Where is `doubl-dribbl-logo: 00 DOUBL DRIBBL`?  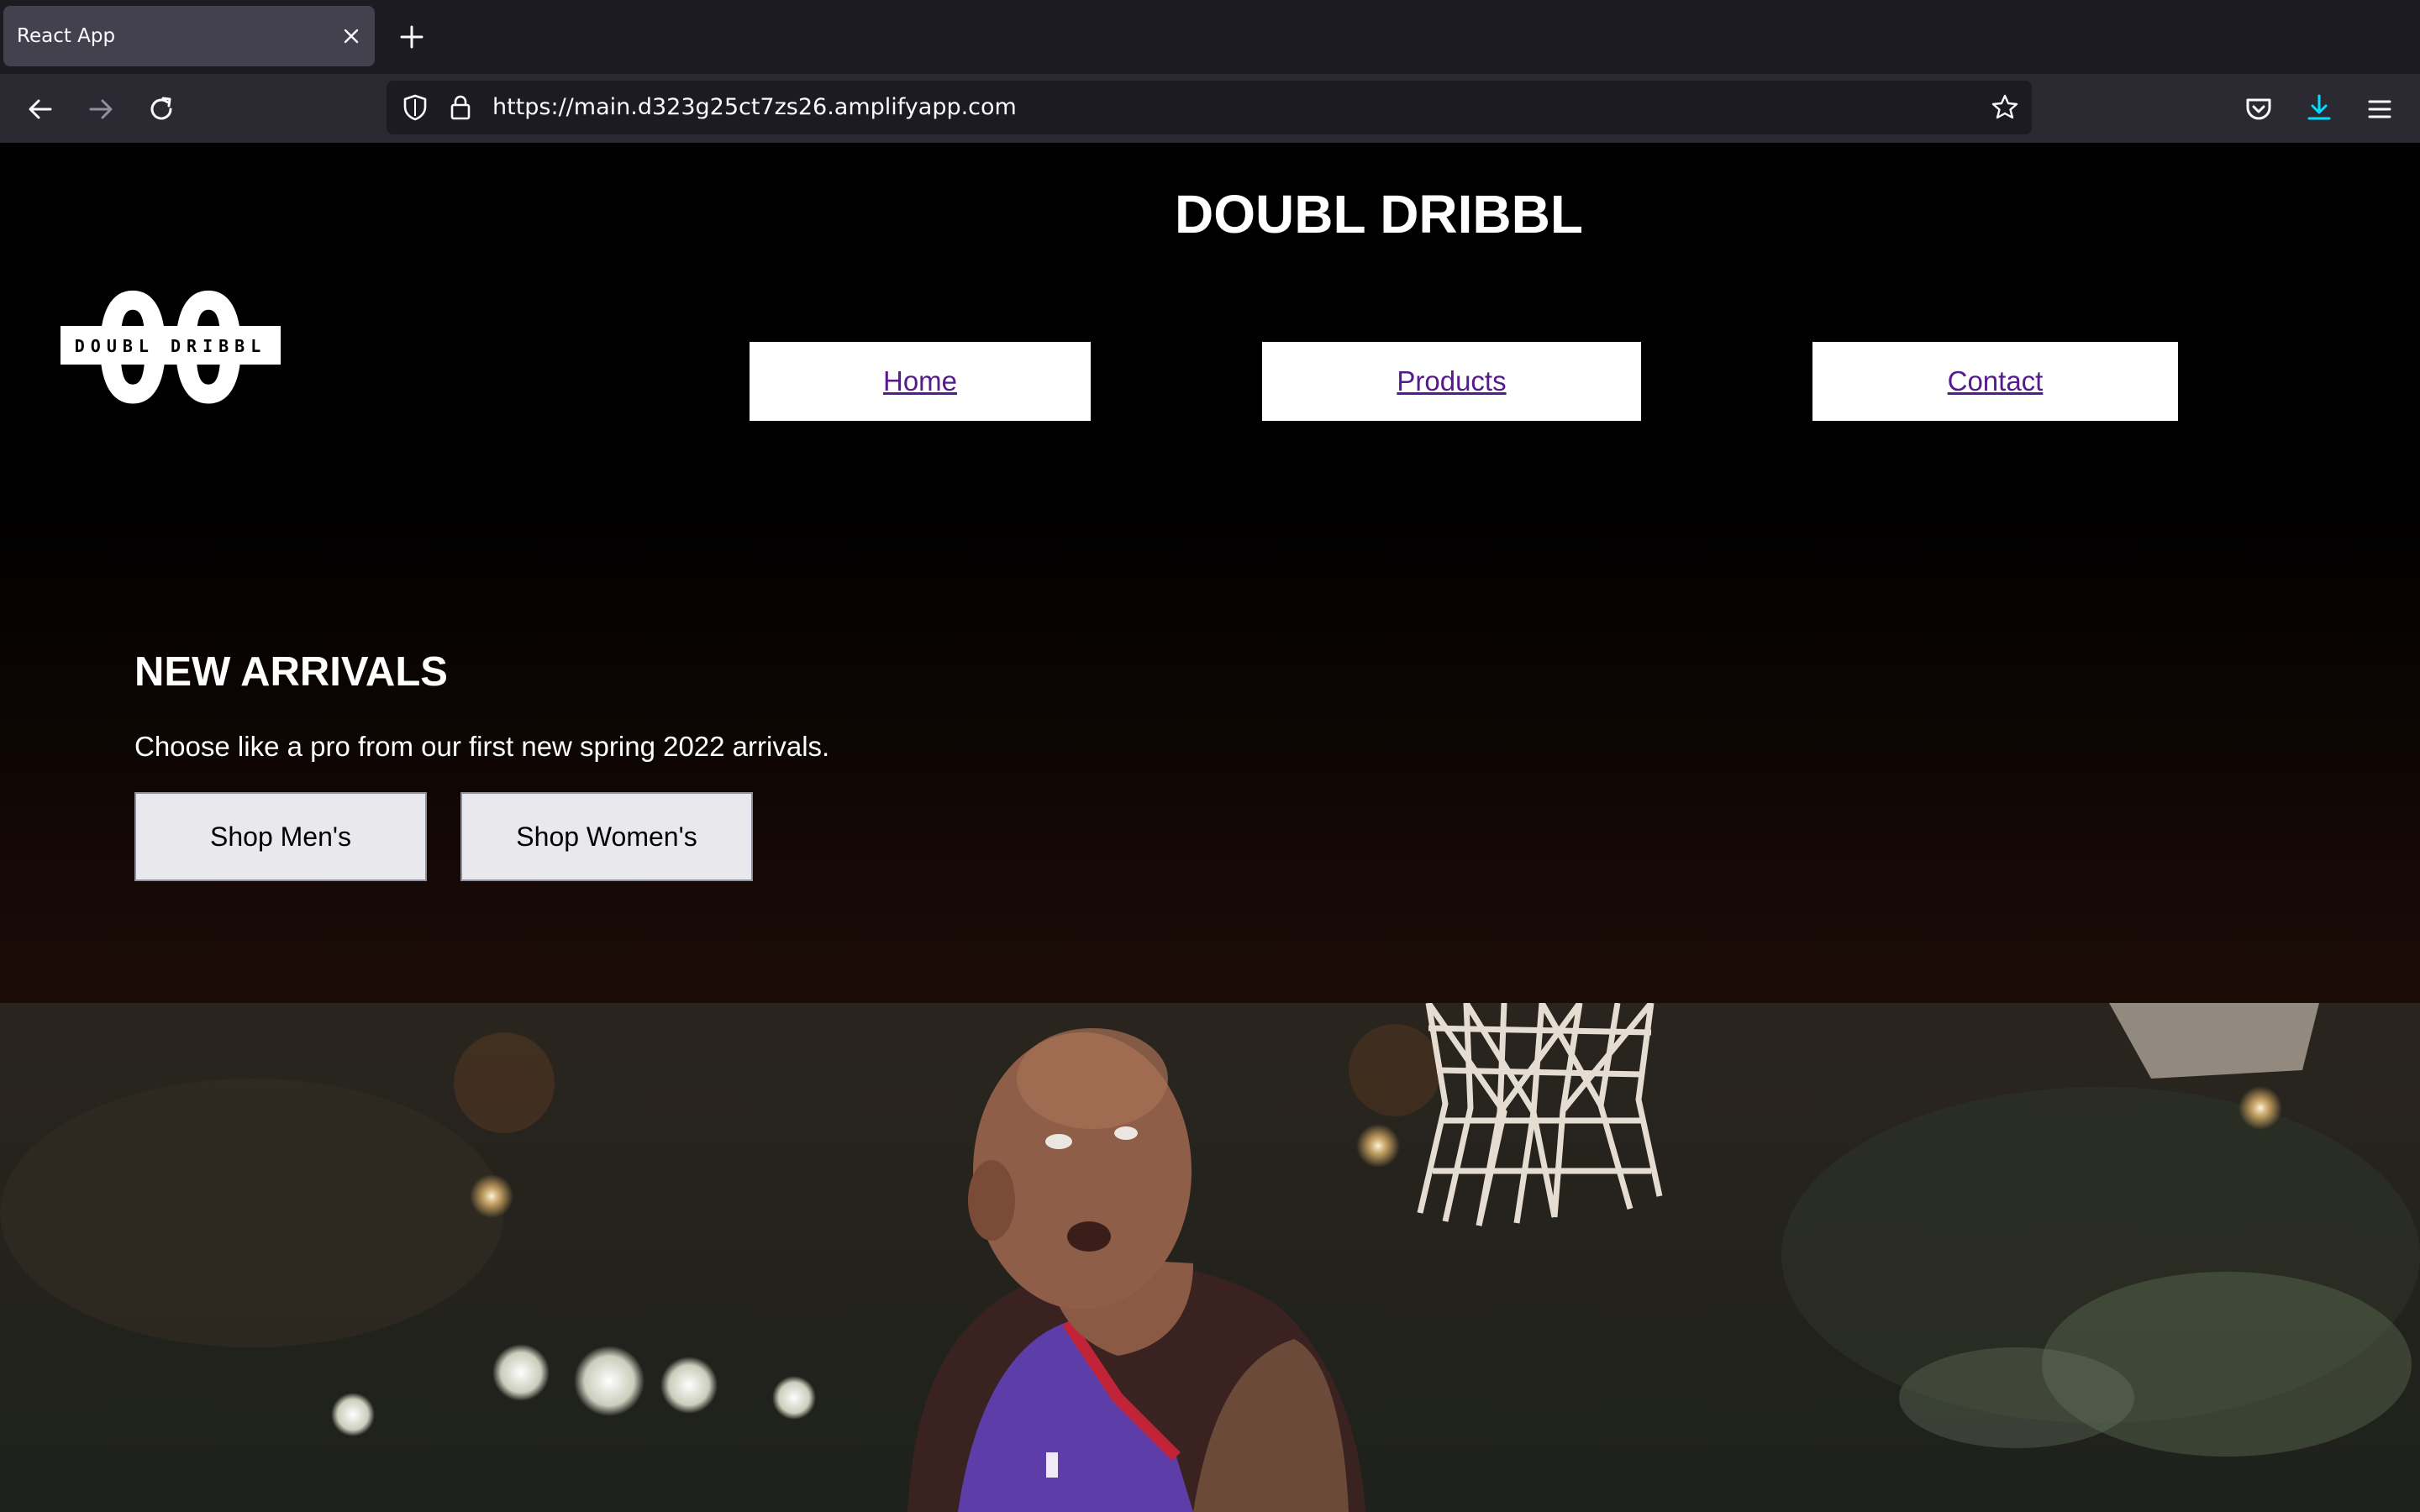 doubl-dribbl-logo: 00 DOUBL DRIBBL is located at coordinates (170, 346).